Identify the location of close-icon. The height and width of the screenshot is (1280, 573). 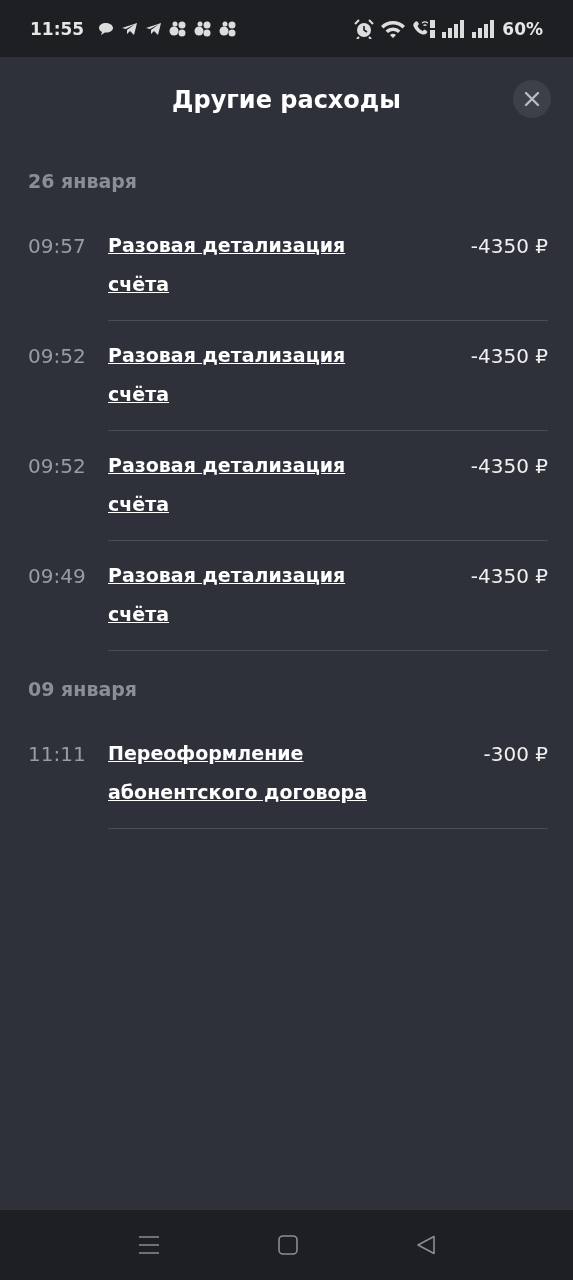
(532, 99).